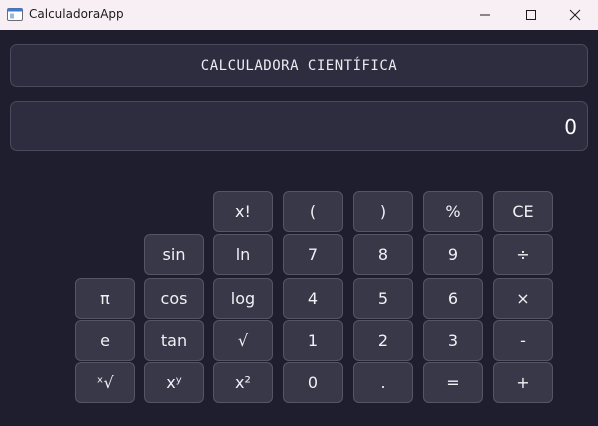 Image resolution: width=598 pixels, height=426 pixels. Describe the element at coordinates (299, 15) in the screenshot. I see `window-titlebar: CalculadoraApp` at that location.